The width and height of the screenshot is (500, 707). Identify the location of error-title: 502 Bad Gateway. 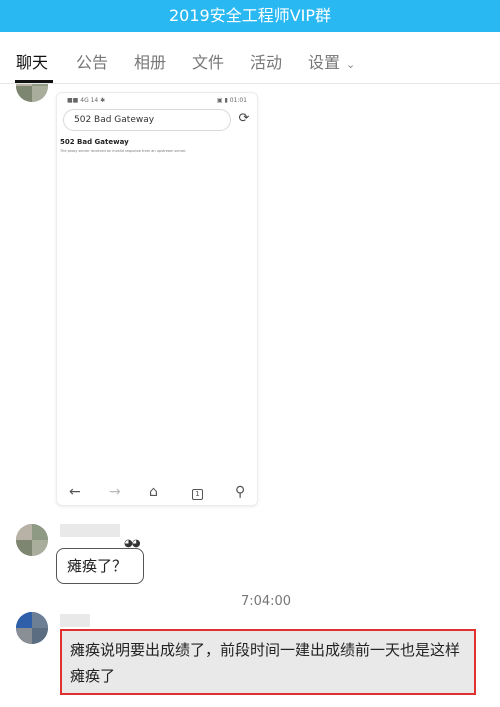
(94, 142).